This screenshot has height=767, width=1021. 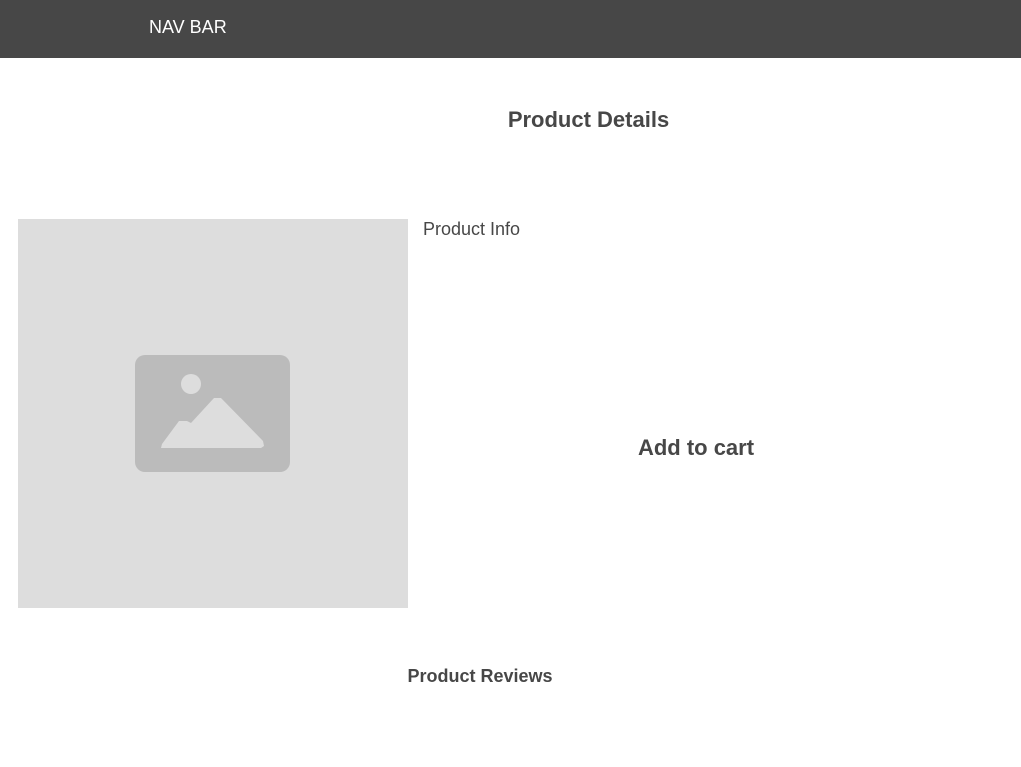 What do you see at coordinates (588, 119) in the screenshot?
I see `page-title: Product Details` at bounding box center [588, 119].